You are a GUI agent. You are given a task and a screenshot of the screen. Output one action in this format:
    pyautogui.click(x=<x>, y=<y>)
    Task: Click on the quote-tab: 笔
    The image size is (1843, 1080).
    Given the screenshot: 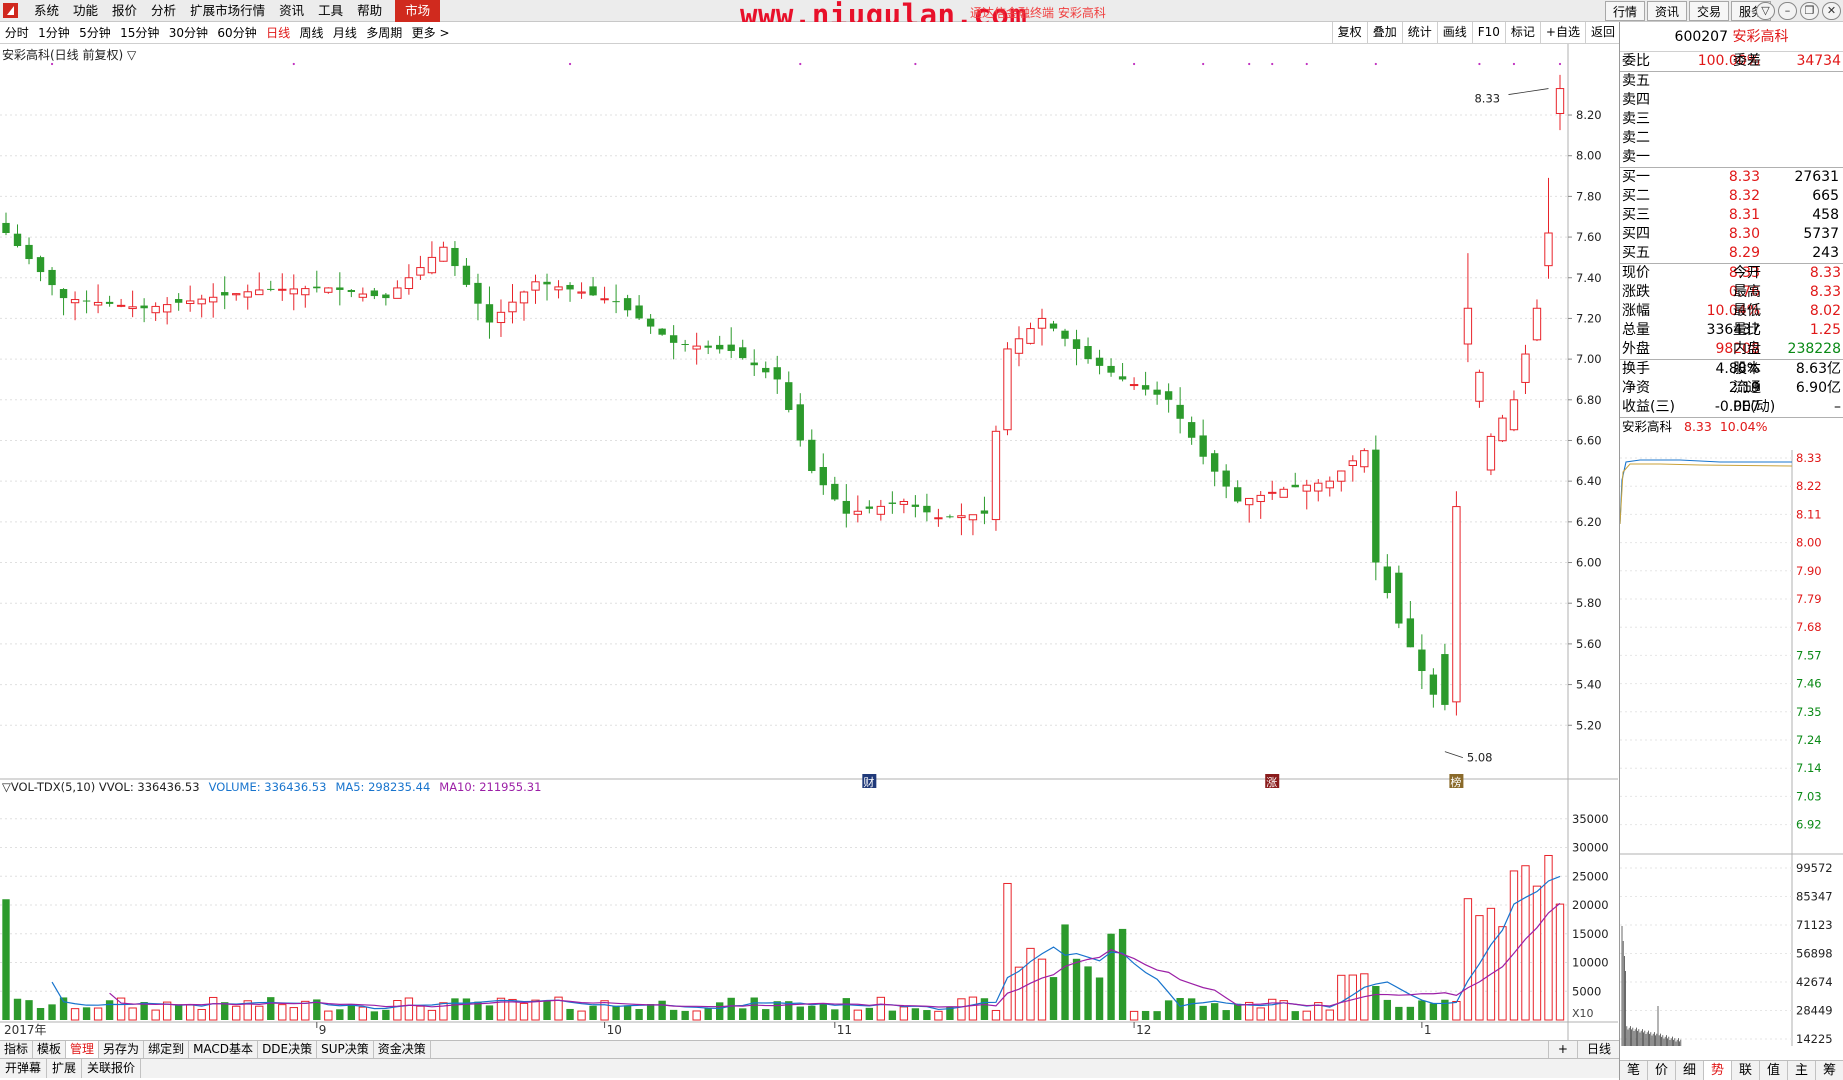 What is the action you would take?
    pyautogui.click(x=1634, y=1070)
    